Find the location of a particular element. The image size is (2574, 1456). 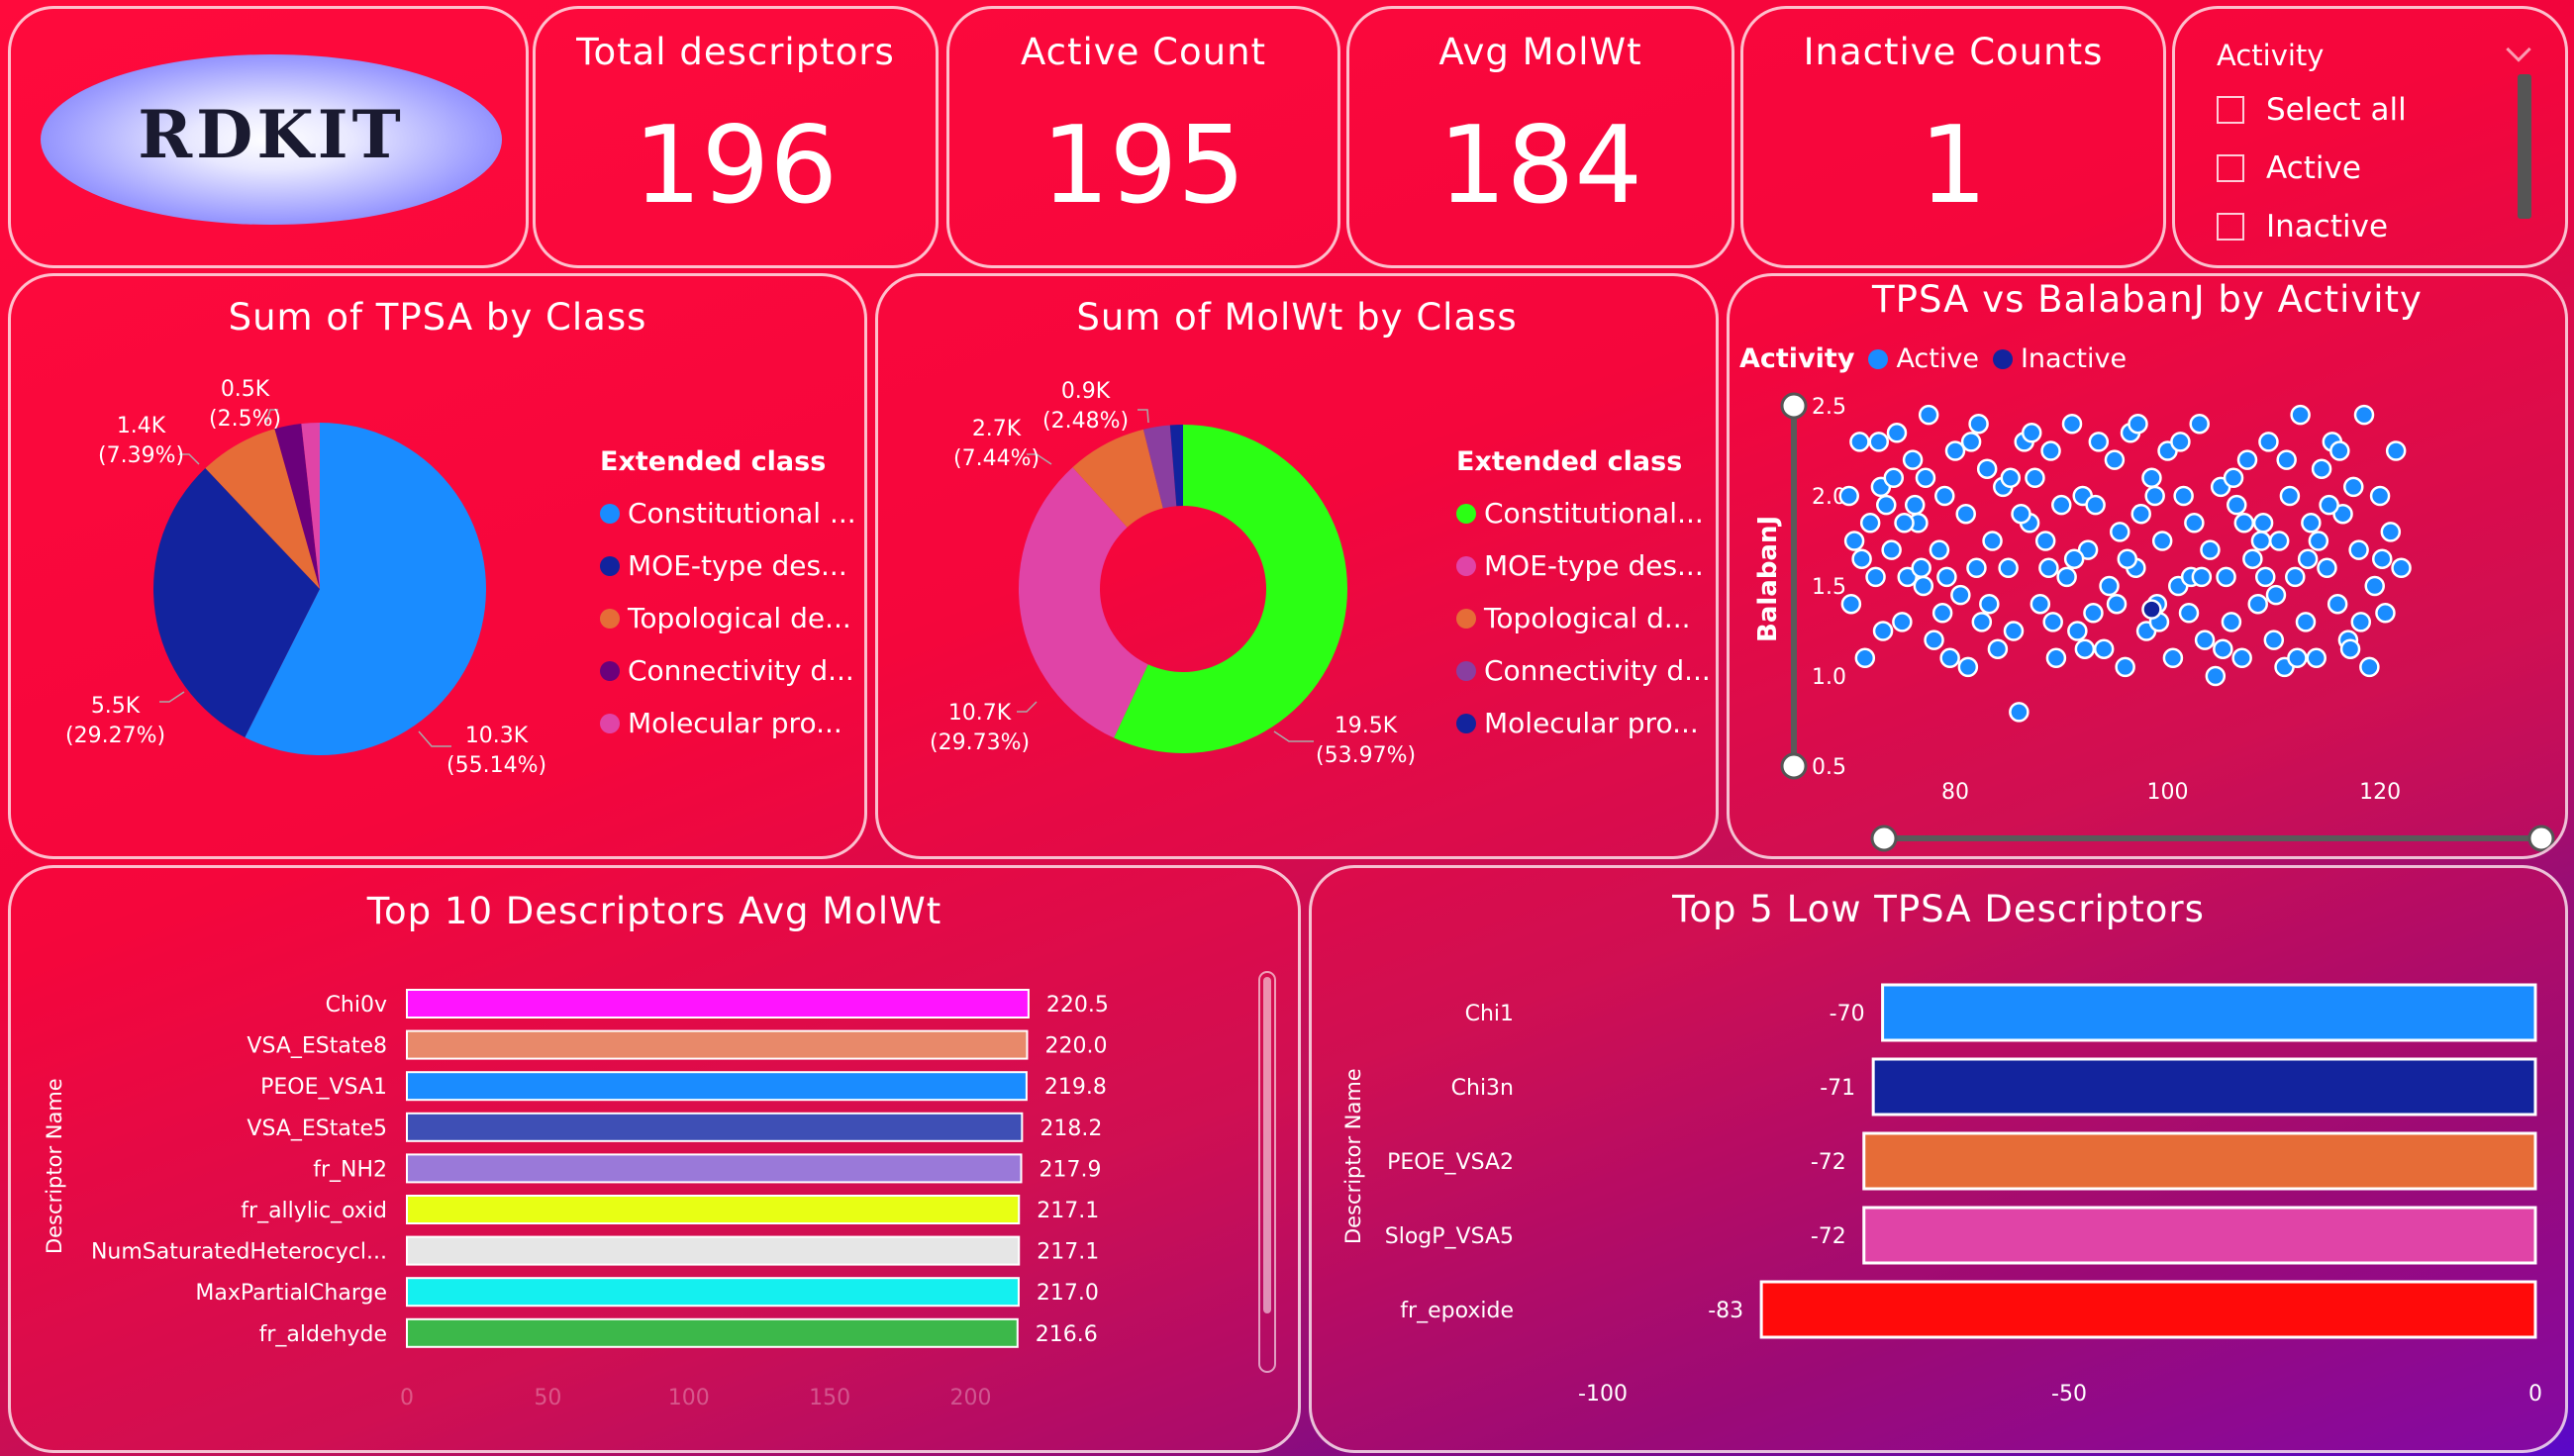

scrollbar is located at coordinates (1267, 1172).